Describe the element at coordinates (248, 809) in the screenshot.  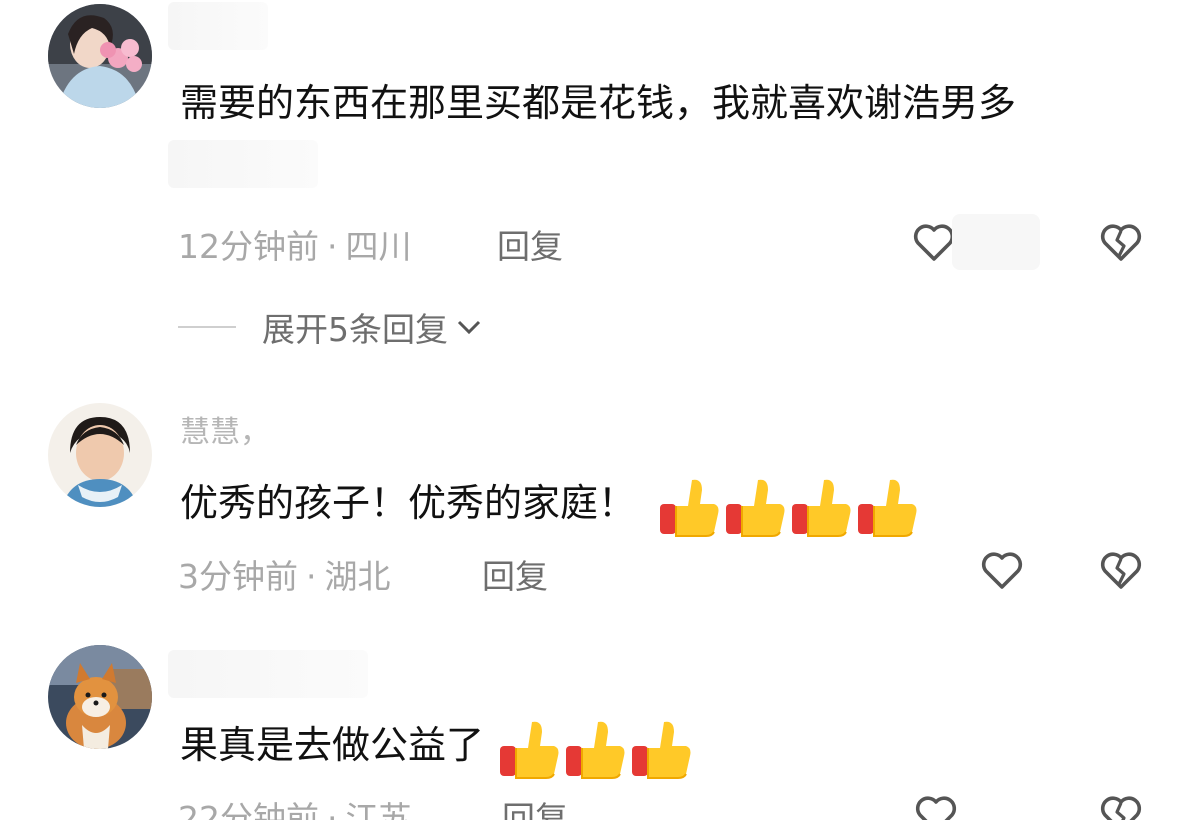
I see `comment-time: 22分钟前` at that location.